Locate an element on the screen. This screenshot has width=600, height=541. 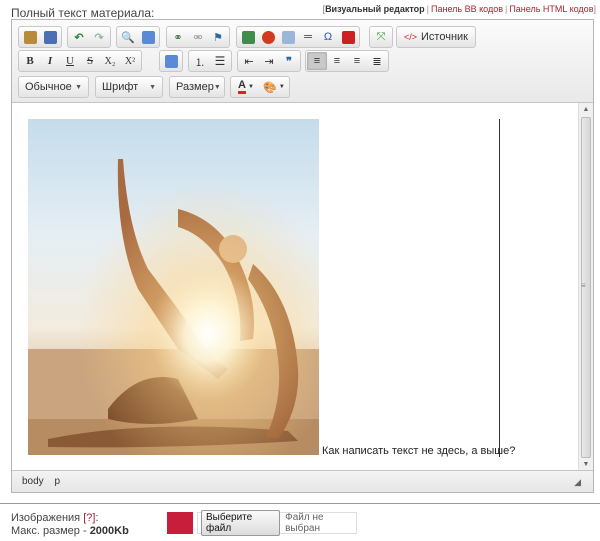
background-color-button: 🎨 ▼ is located at coordinates (274, 87).